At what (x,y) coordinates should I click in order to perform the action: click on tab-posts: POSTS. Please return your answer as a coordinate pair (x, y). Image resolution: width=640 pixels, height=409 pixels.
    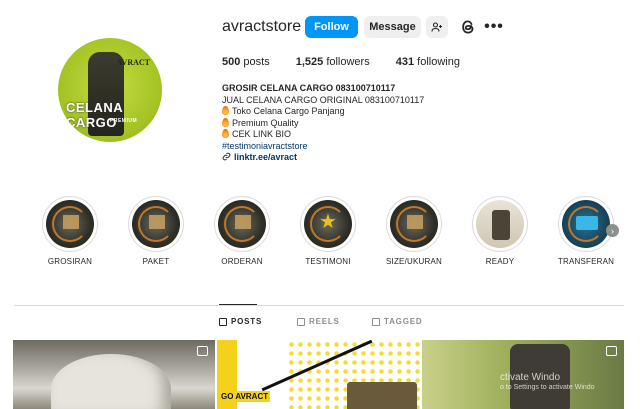
    Looking at the image, I should click on (240, 321).